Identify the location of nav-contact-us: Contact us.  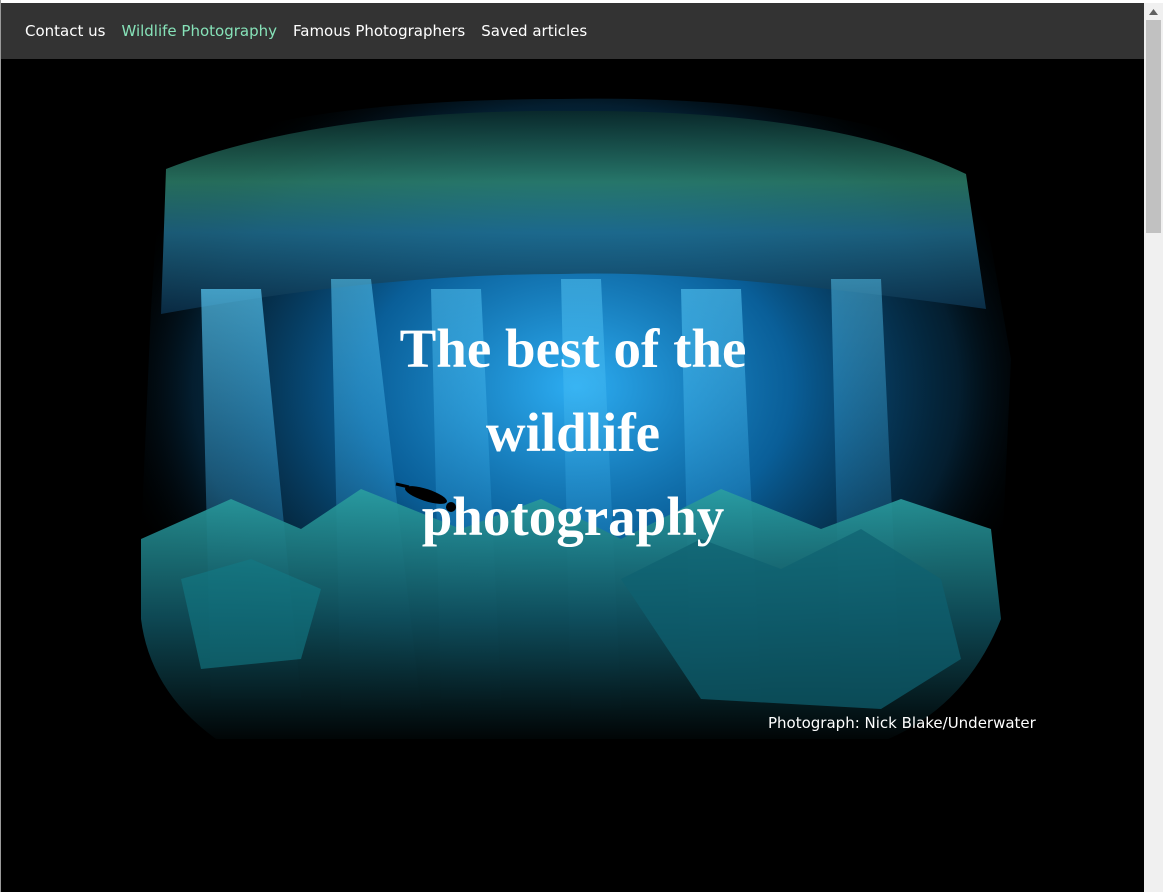
(65, 31).